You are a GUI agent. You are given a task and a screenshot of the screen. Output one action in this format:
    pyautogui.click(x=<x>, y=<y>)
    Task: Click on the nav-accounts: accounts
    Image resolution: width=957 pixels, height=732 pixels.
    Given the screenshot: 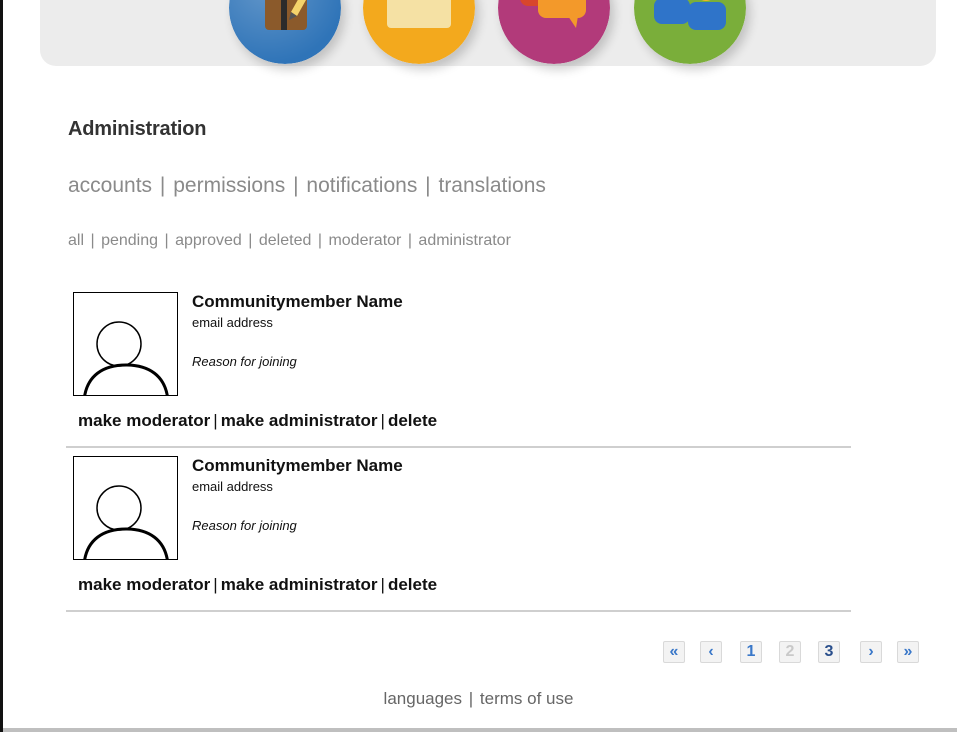 What is the action you would take?
    pyautogui.click(x=110, y=185)
    